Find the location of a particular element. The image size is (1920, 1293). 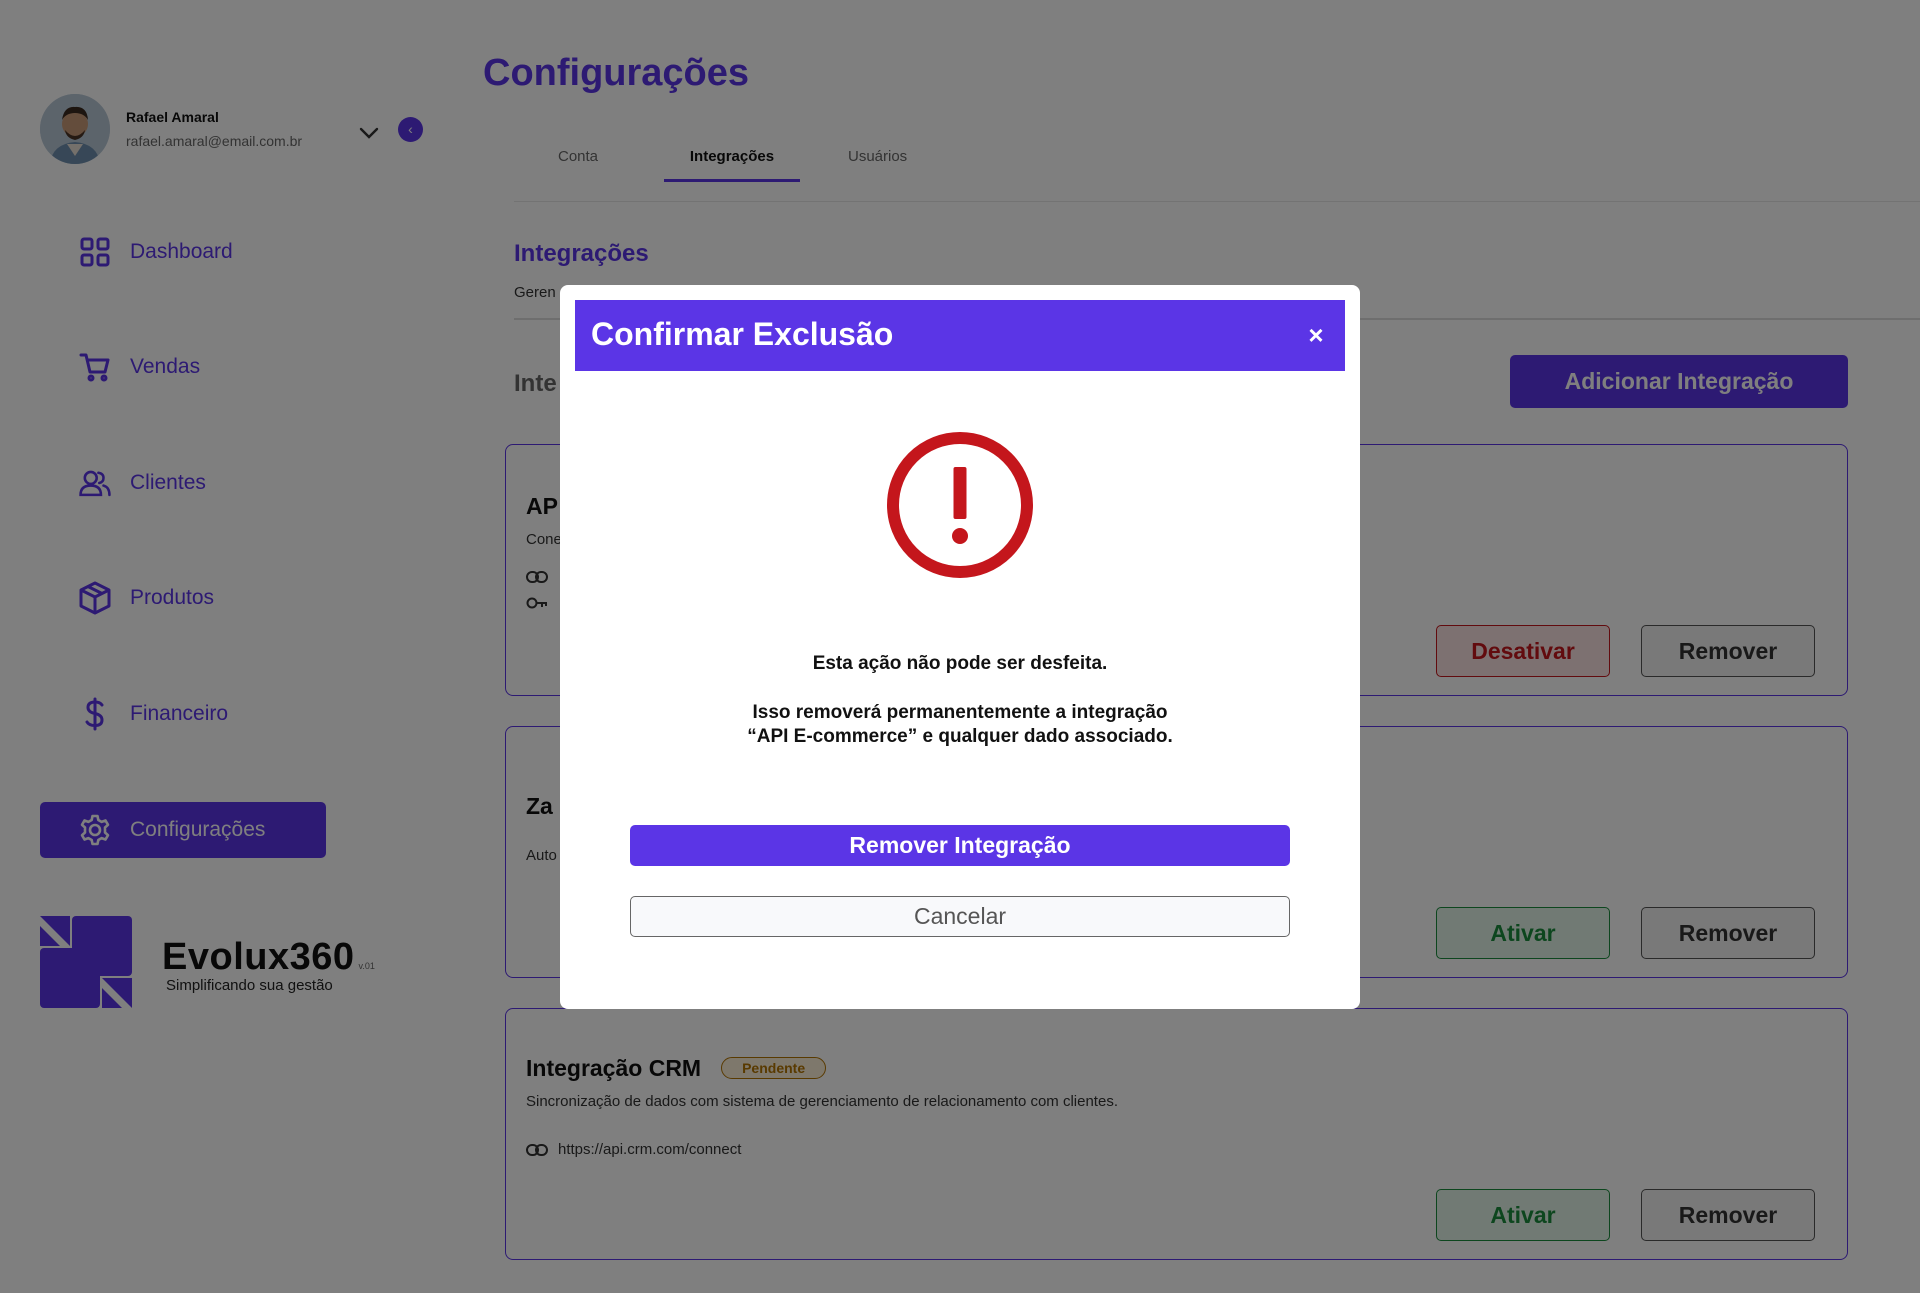

modal-warning: Esta ação não pode ser desfeita. is located at coordinates (960, 663).